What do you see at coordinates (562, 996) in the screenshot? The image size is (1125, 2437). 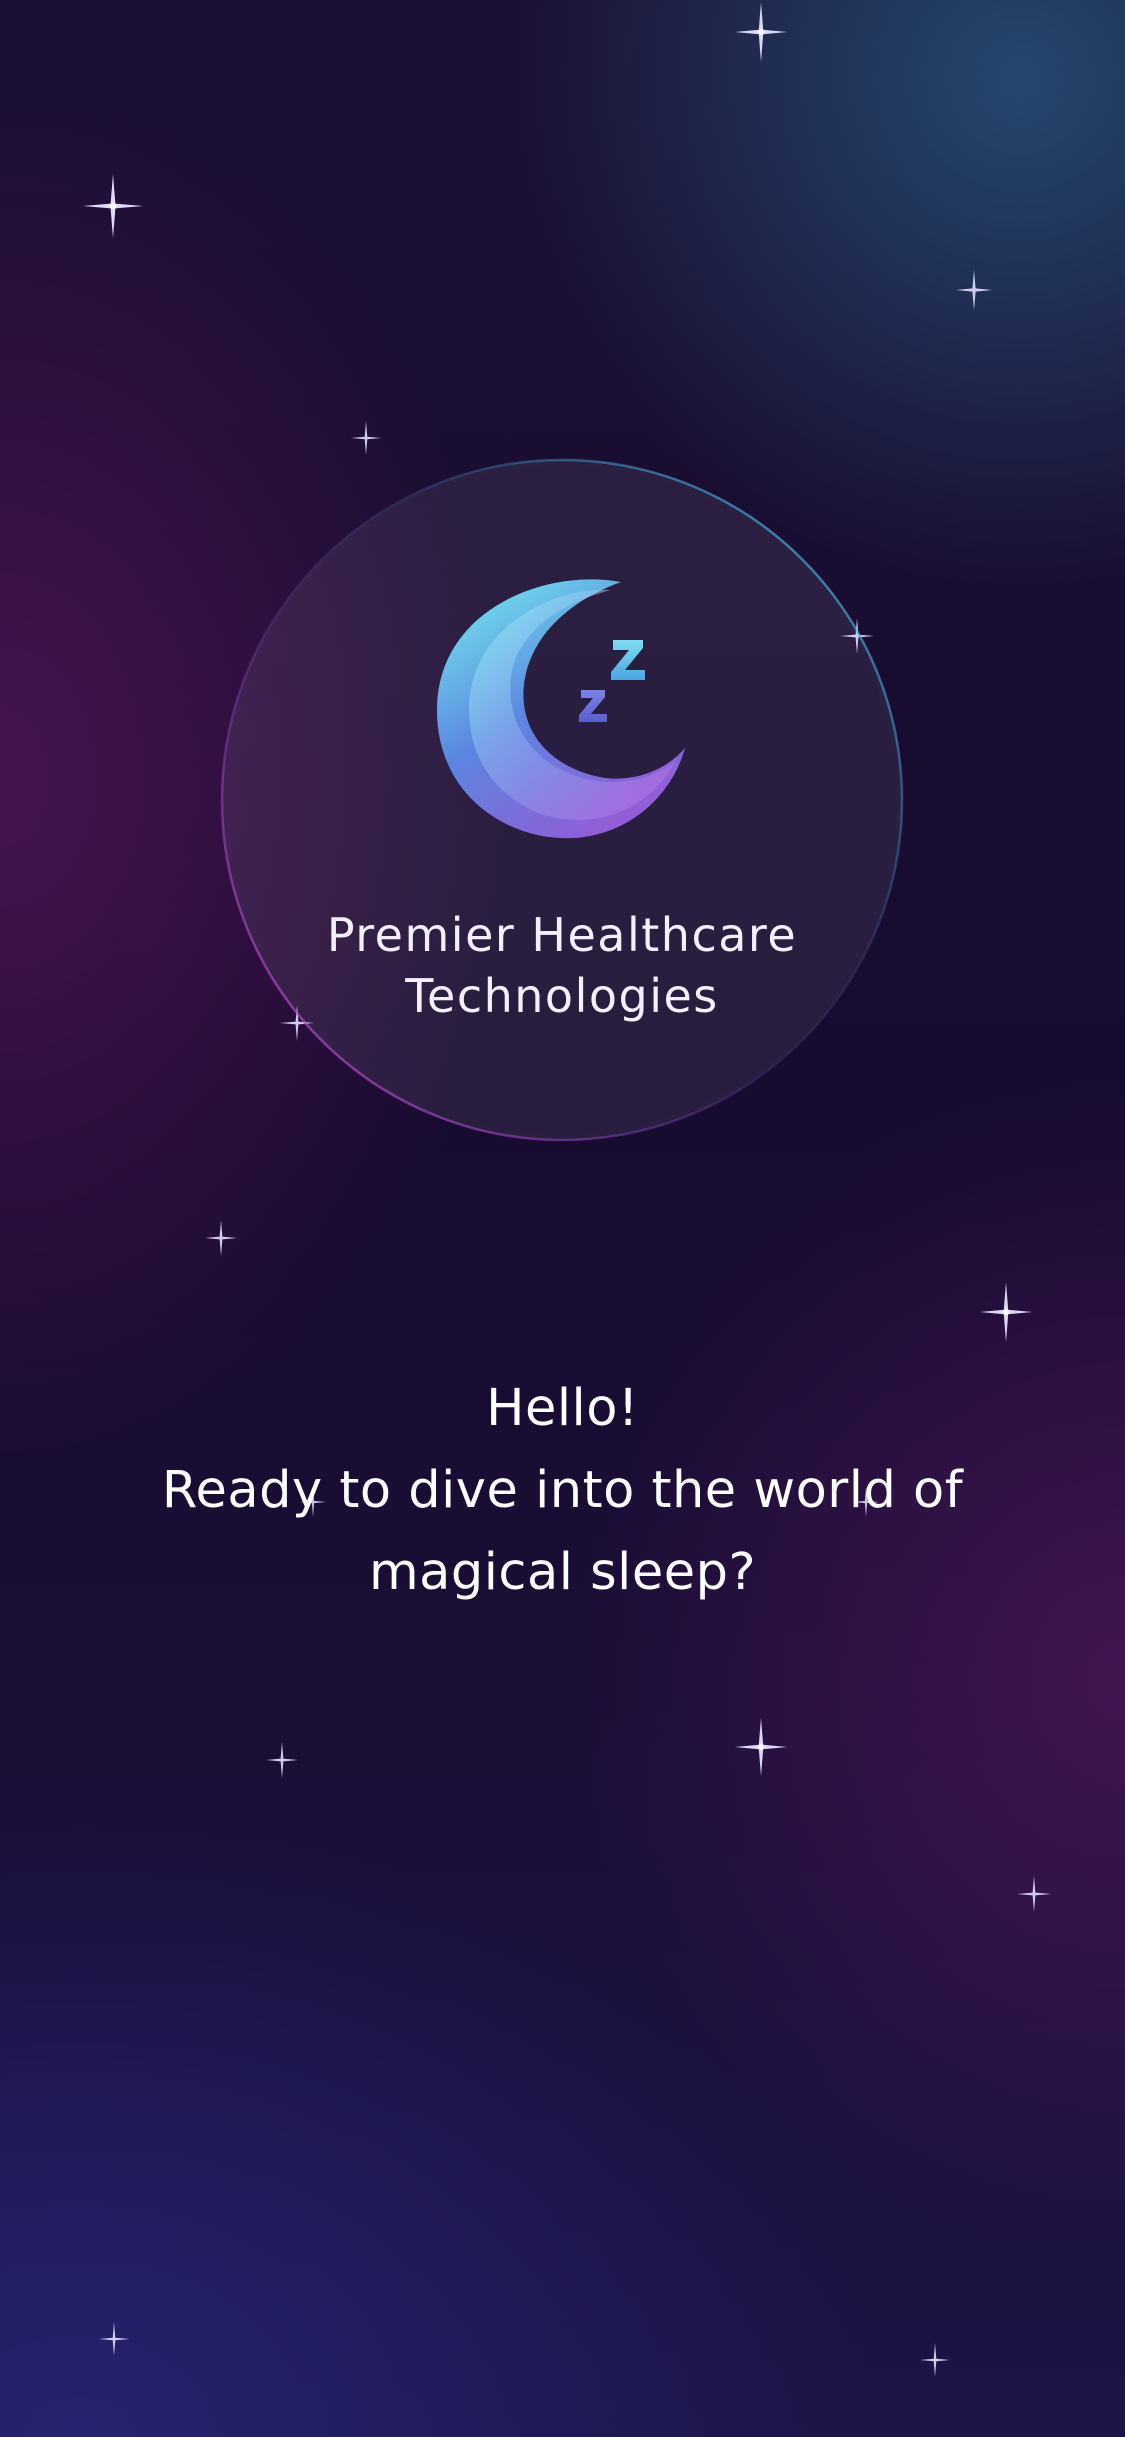 I see `company-name-line-2: Technologies` at bounding box center [562, 996].